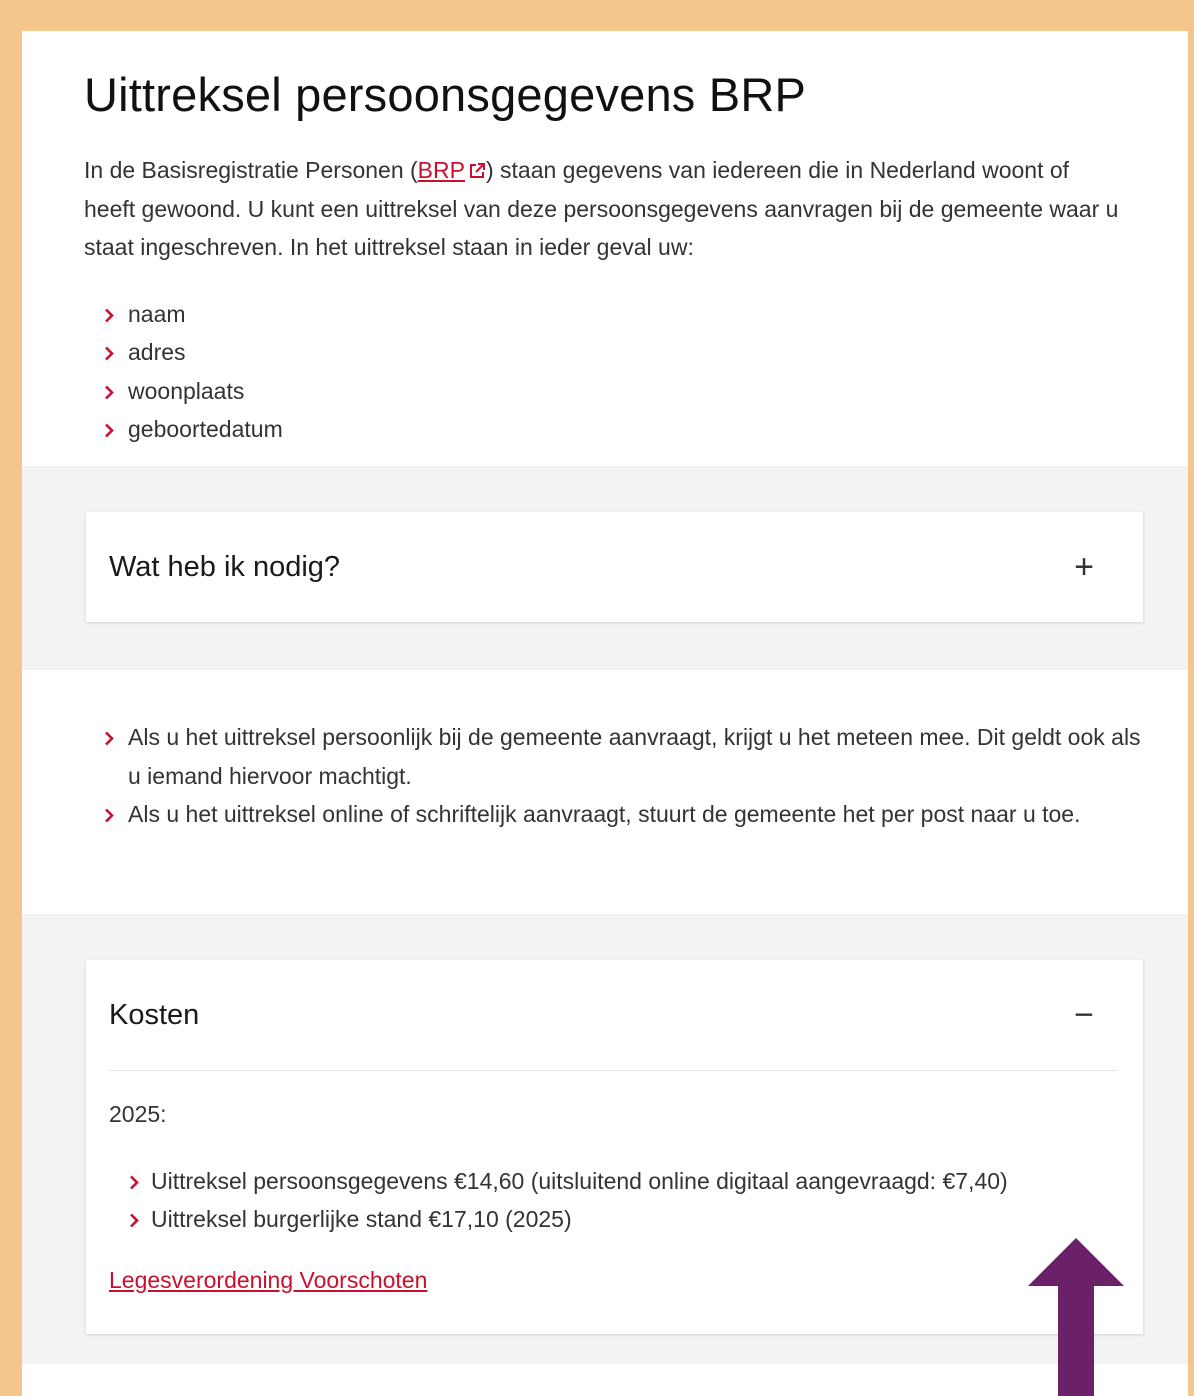 Image resolution: width=1194 pixels, height=1396 pixels. What do you see at coordinates (205, 429) in the screenshot?
I see `list-item-label: geboortedatum` at bounding box center [205, 429].